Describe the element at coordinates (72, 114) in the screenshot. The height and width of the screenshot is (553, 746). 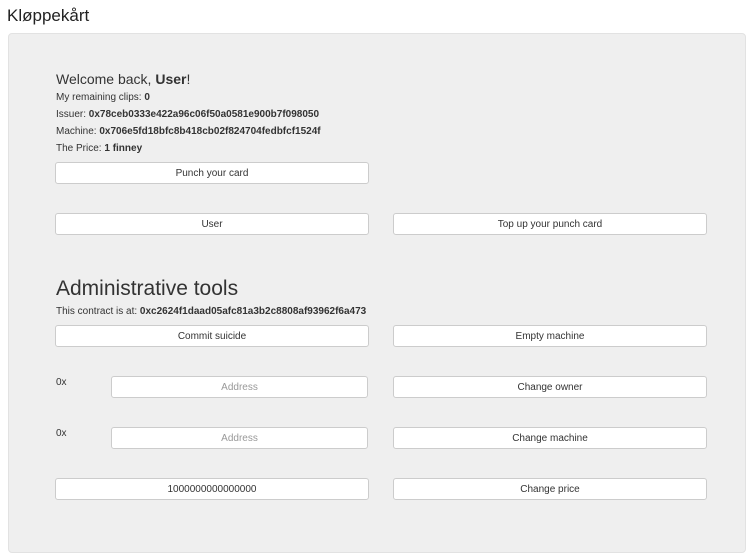
I see `issuer-label: Issuer:` at that location.